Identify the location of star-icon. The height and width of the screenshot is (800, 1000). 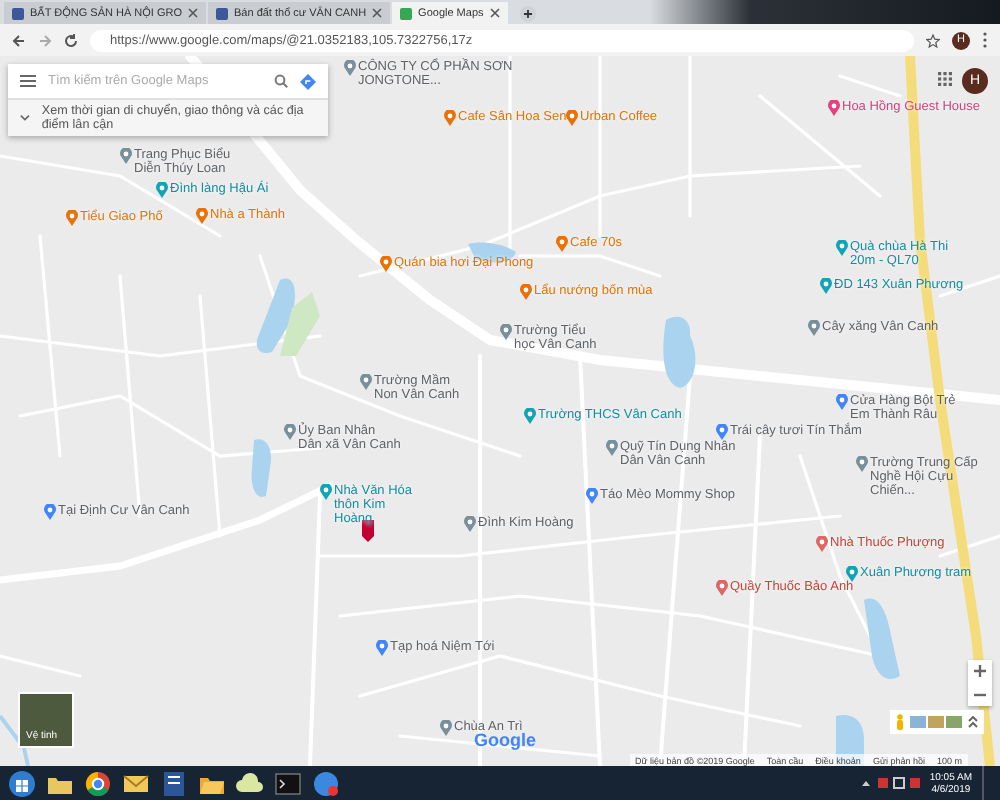
(933, 40).